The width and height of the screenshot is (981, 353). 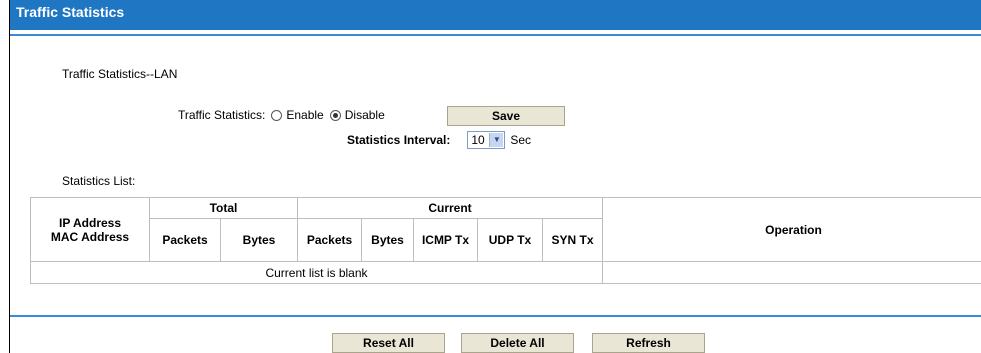 I want to click on disable-label: Disable, so click(x=364, y=115).